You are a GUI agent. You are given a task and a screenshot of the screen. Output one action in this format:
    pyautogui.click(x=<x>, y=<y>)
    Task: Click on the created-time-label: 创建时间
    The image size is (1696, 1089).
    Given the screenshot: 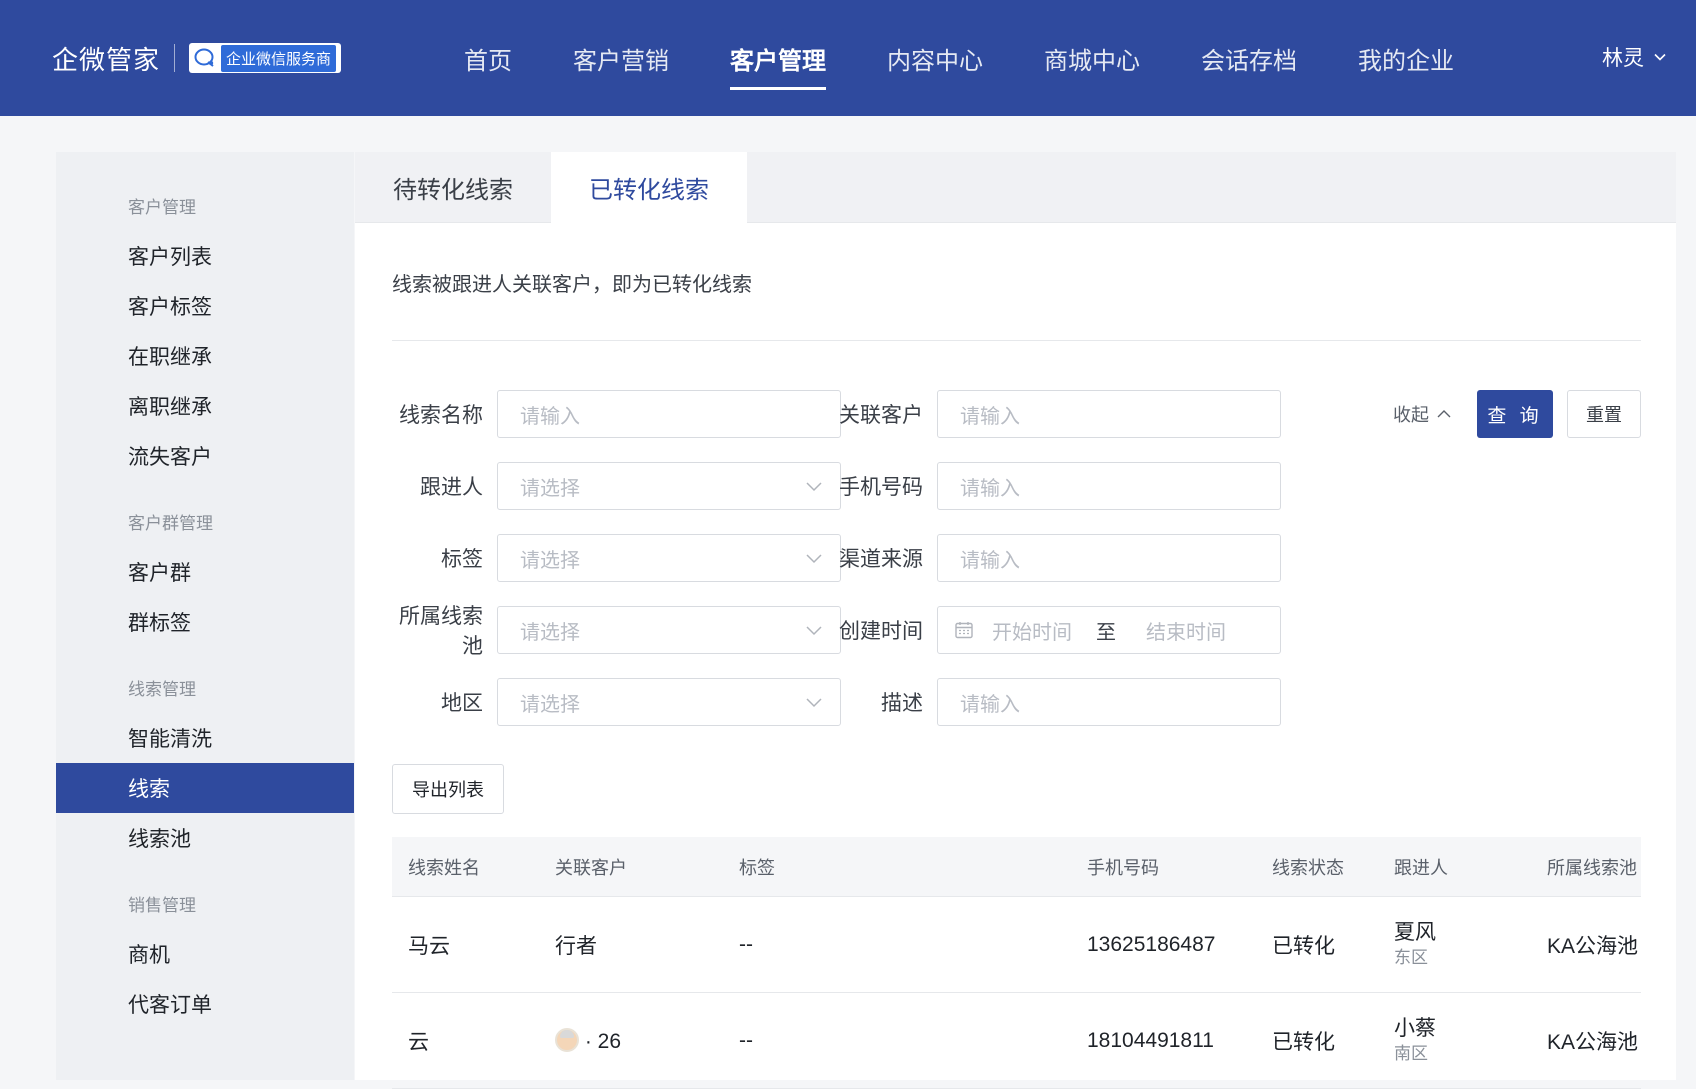 What is the action you would take?
    pyautogui.click(x=881, y=631)
    